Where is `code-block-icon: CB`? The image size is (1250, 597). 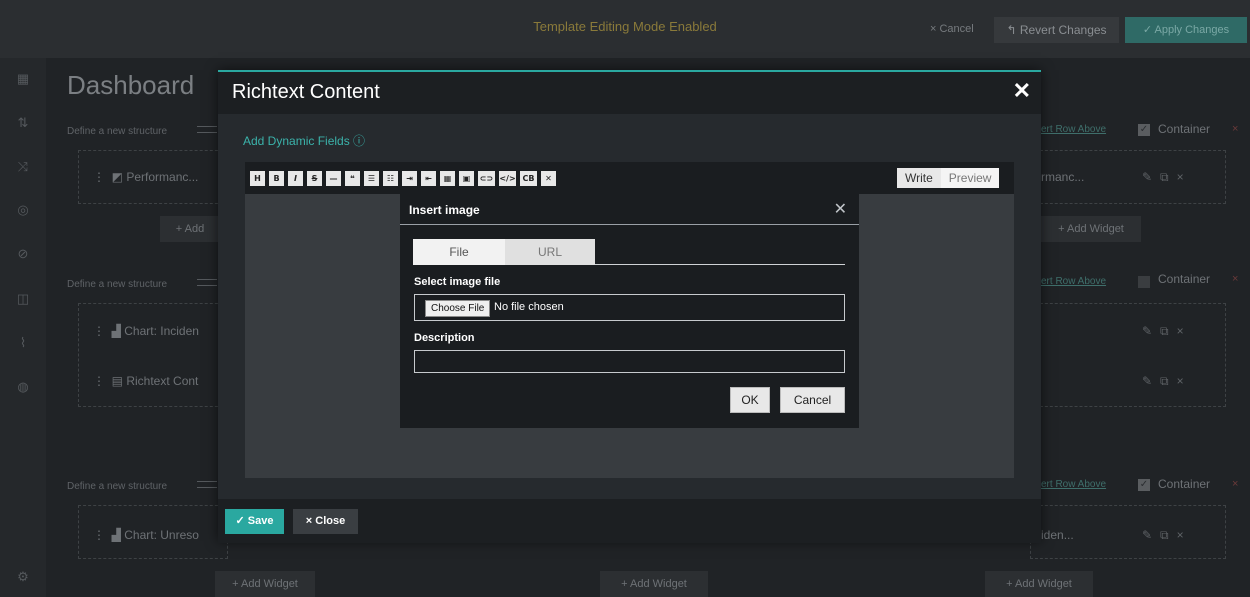 code-block-icon: CB is located at coordinates (528, 178).